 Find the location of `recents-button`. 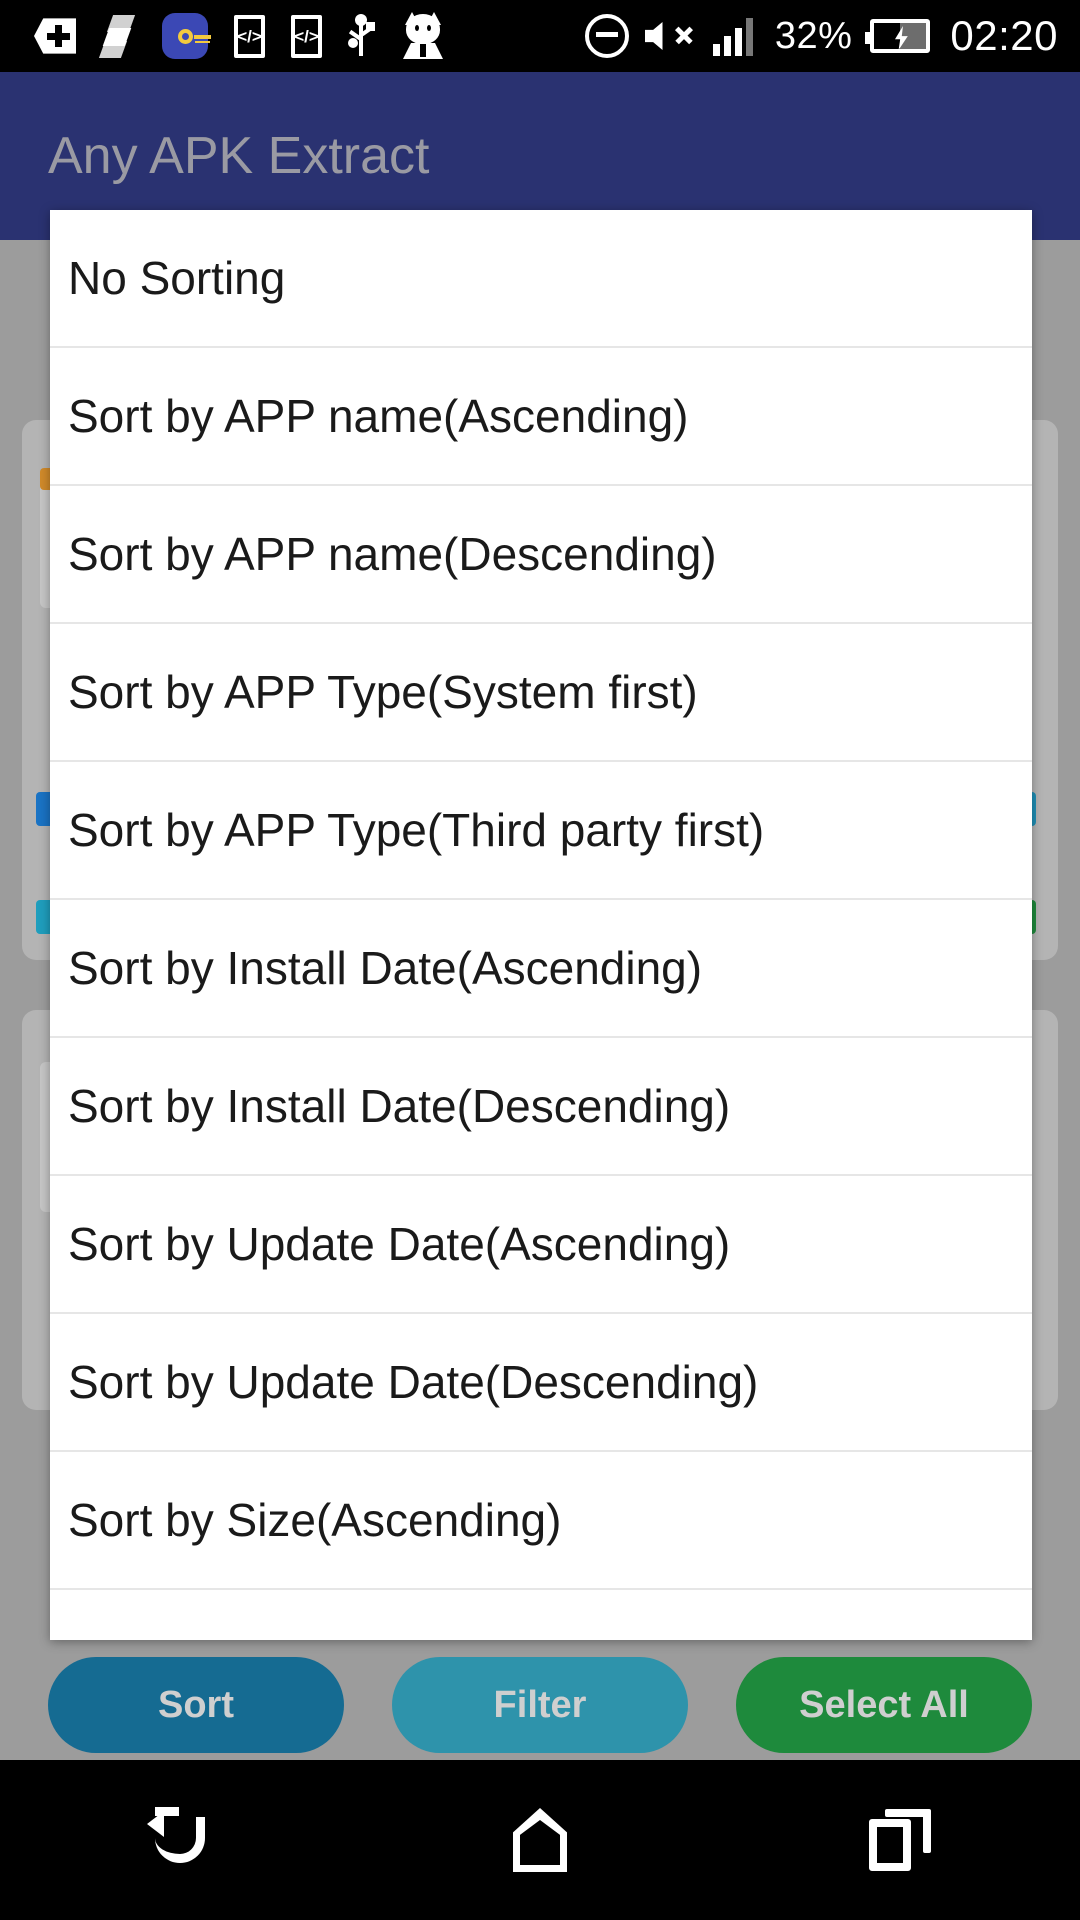

recents-button is located at coordinates (900, 1840).